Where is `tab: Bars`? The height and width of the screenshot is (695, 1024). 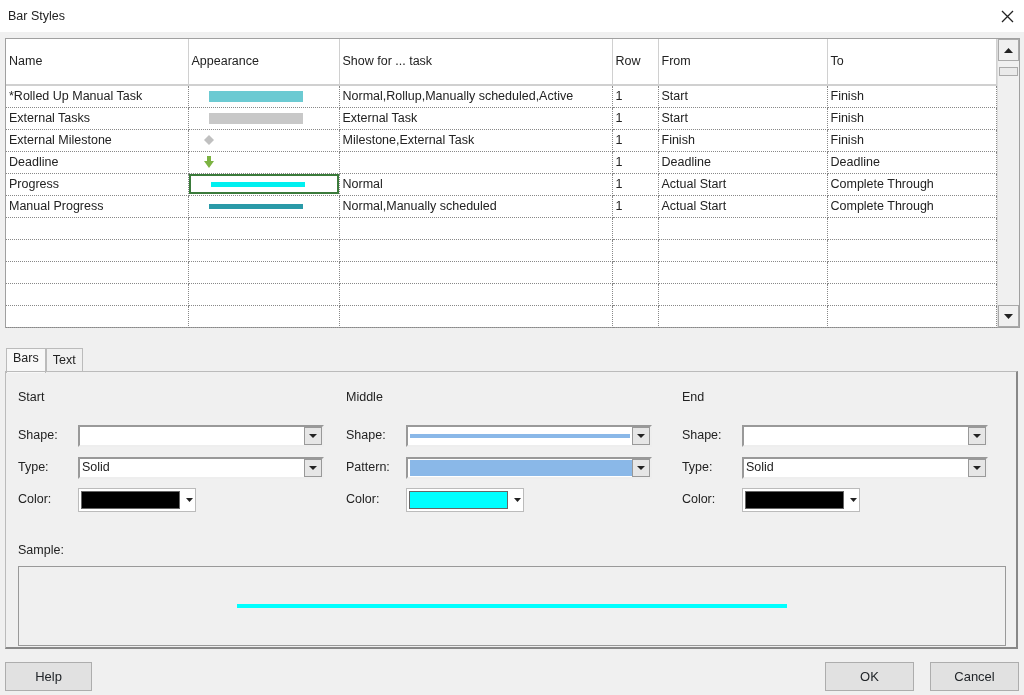 tab: Bars is located at coordinates (26, 360).